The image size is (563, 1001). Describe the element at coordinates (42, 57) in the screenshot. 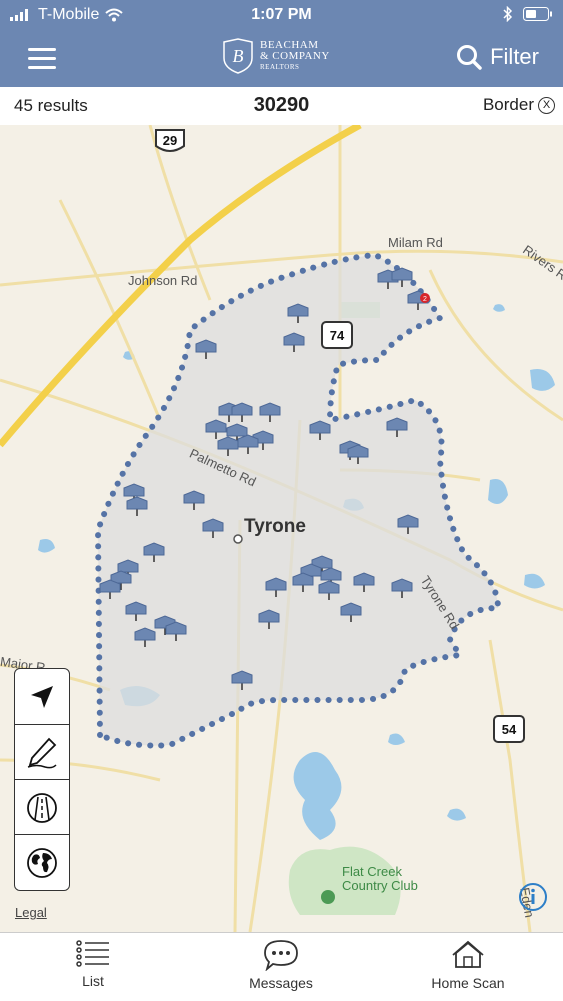

I see `menu-icon` at that location.